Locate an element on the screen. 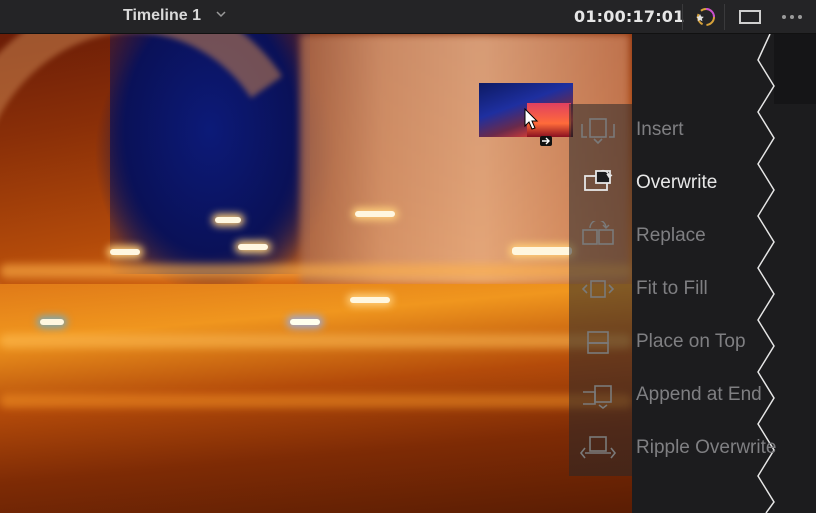 Image resolution: width=816 pixels, height=513 pixels. overlay-item-label: Place on Top is located at coordinates (691, 341).